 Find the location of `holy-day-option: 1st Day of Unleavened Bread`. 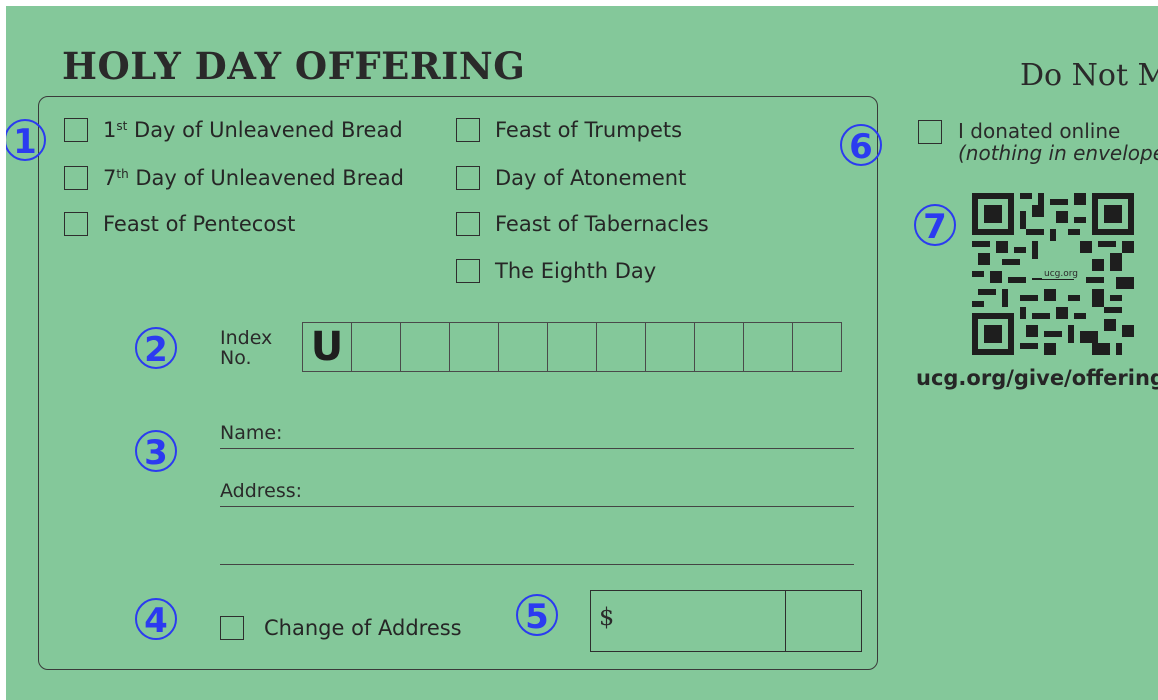

holy-day-option: 1st Day of Unleavened Bread is located at coordinates (233, 130).